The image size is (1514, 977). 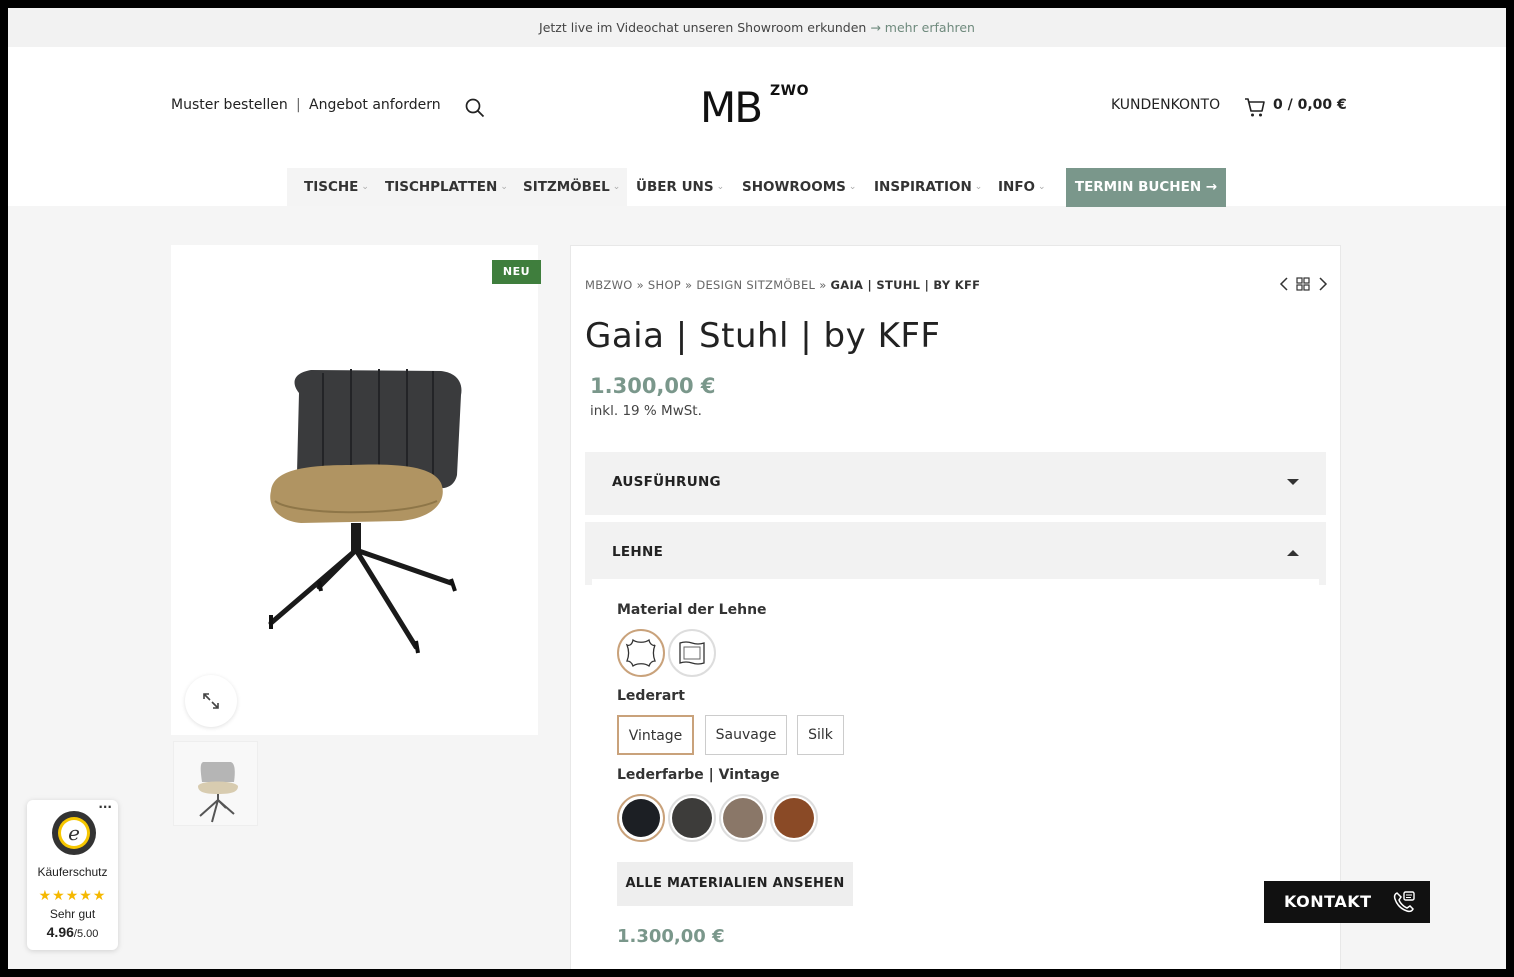 What do you see at coordinates (1328, 901) in the screenshot?
I see `contact-label: KONTAKT` at bounding box center [1328, 901].